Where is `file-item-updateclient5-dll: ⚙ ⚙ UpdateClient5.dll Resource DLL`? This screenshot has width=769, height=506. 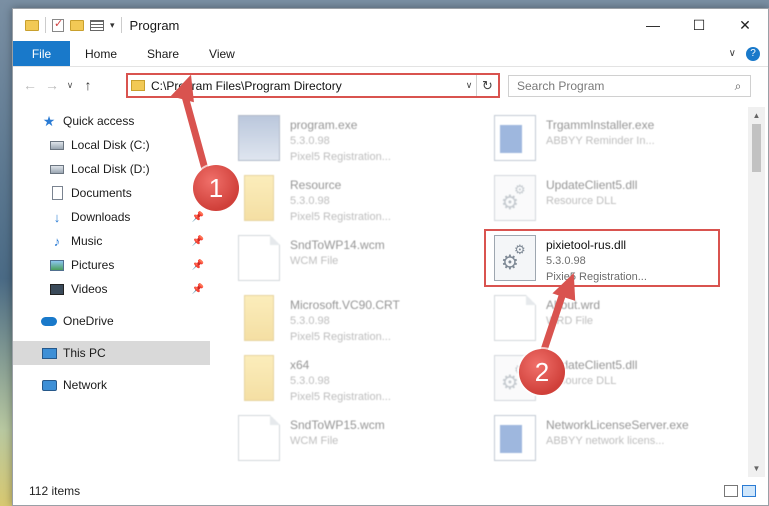 file-item-updateclient5-dll: ⚙ ⚙ UpdateClient5.dll Resource DLL is located at coordinates (604, 204).